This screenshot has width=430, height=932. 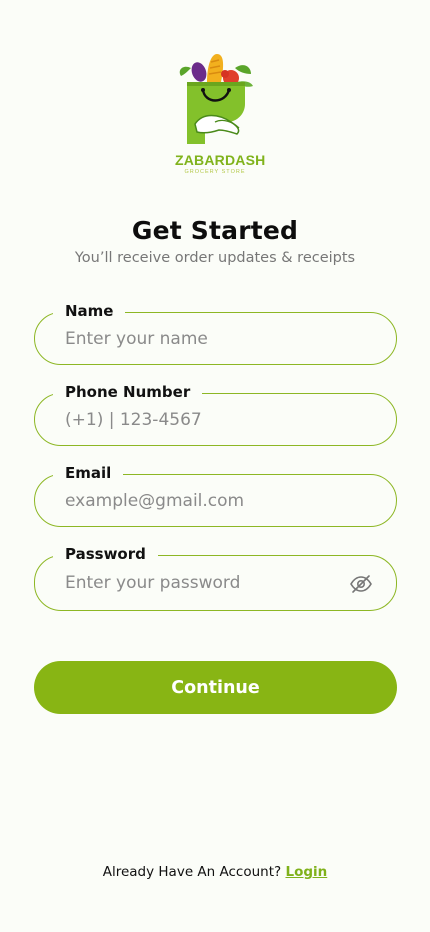 I want to click on brand-name: ZABARDASH, so click(x=220, y=160).